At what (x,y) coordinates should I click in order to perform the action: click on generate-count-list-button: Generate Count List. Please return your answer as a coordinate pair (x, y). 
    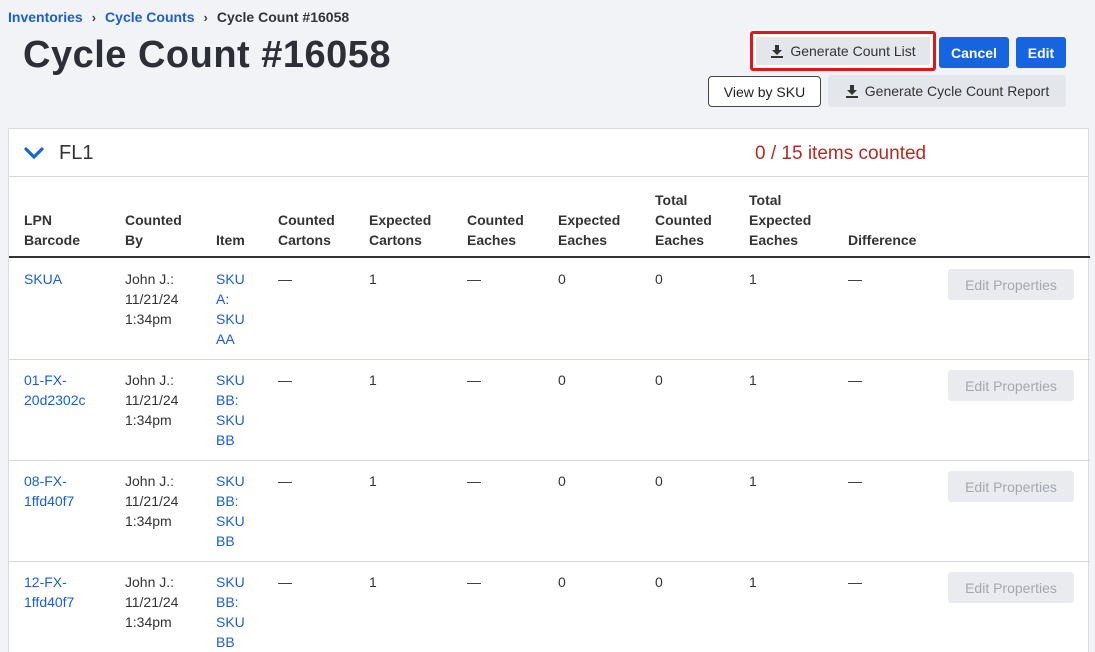
    Looking at the image, I should click on (843, 51).